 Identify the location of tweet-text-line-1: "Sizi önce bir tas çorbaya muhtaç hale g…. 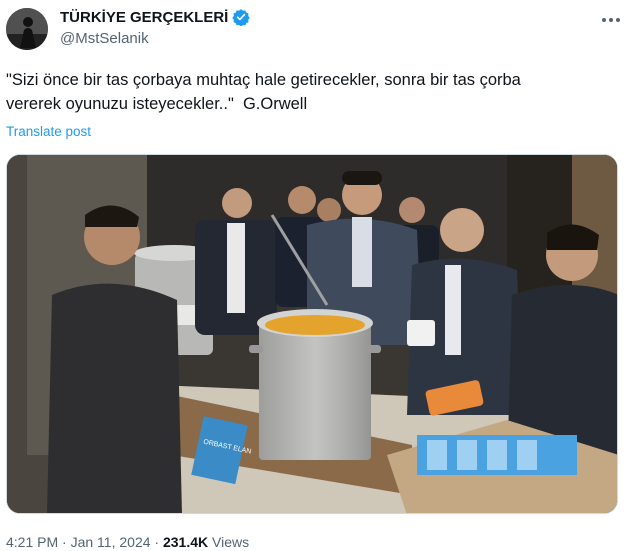
(263, 80).